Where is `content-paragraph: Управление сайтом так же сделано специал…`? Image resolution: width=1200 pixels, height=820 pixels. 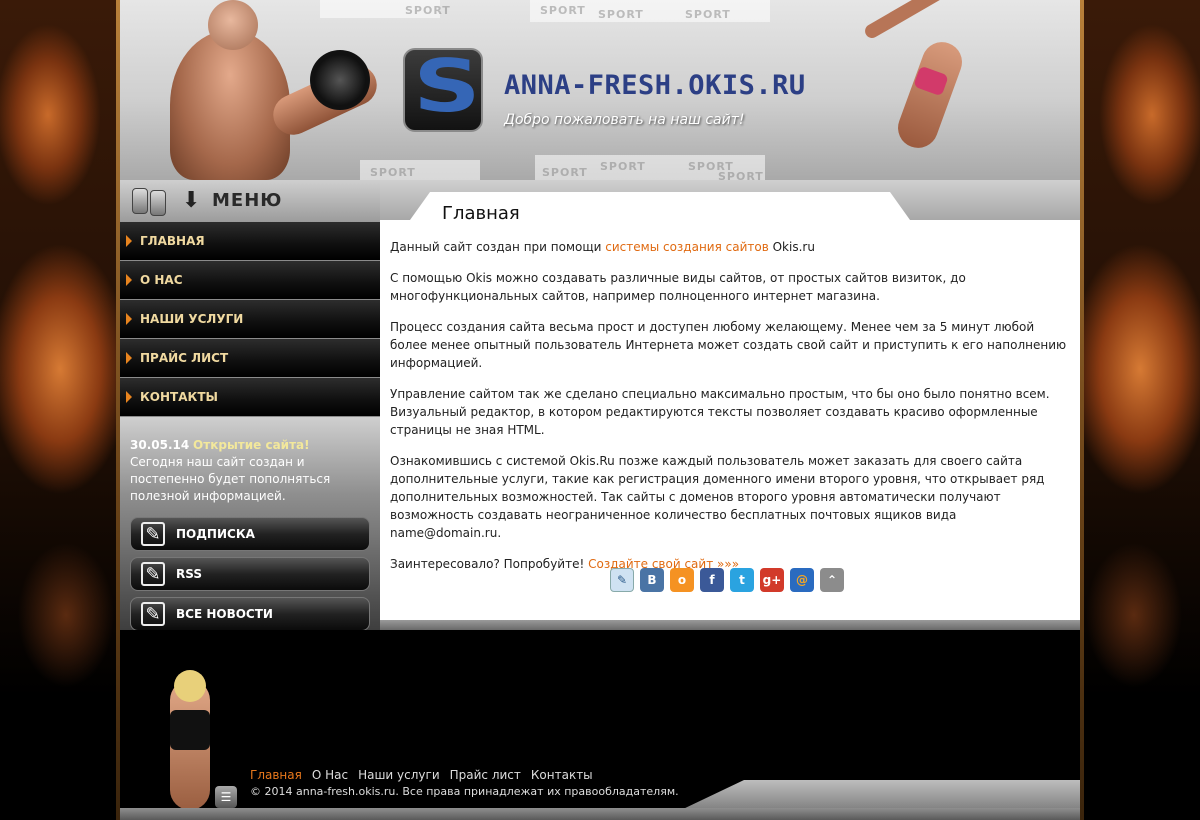 content-paragraph: Управление сайтом так же сделано специал… is located at coordinates (720, 412).